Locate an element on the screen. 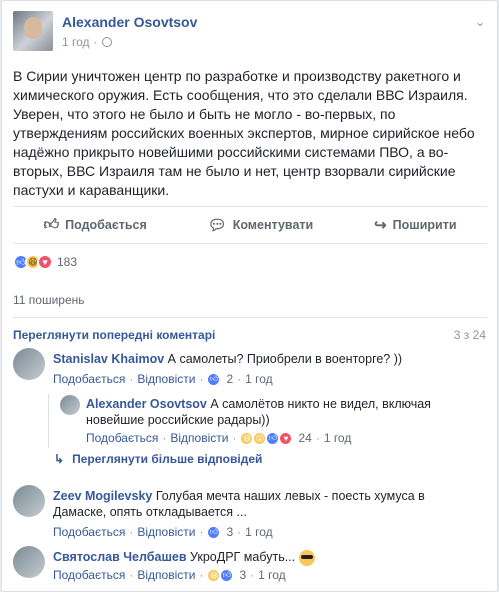 The image size is (499, 592). like-label: Подобається is located at coordinates (106, 225).